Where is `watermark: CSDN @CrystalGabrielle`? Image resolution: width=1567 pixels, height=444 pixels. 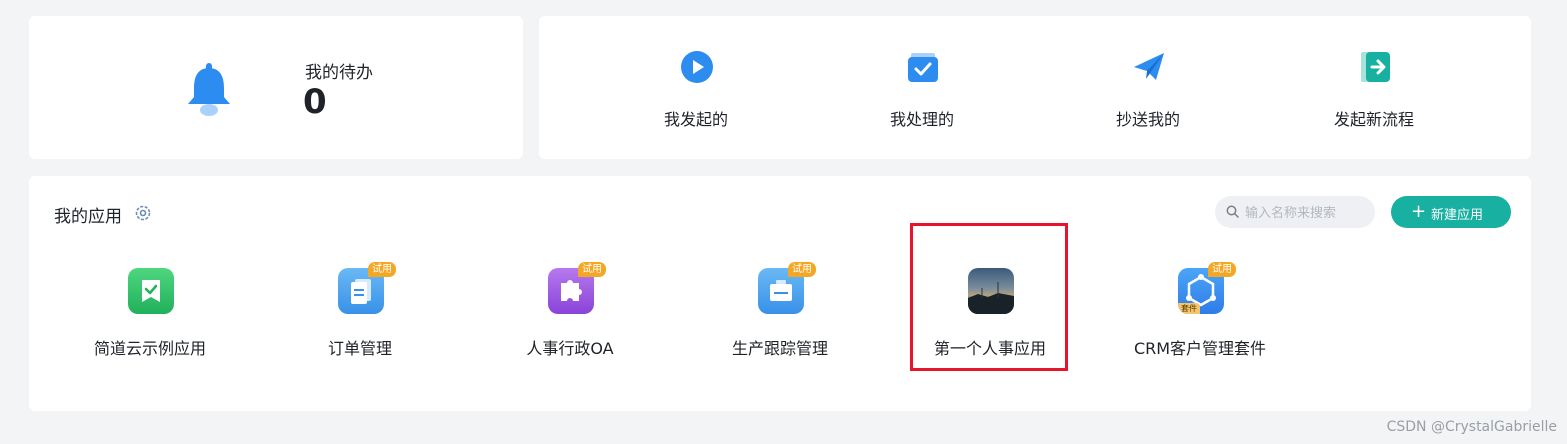
watermark: CSDN @CrystalGabrielle is located at coordinates (1471, 427).